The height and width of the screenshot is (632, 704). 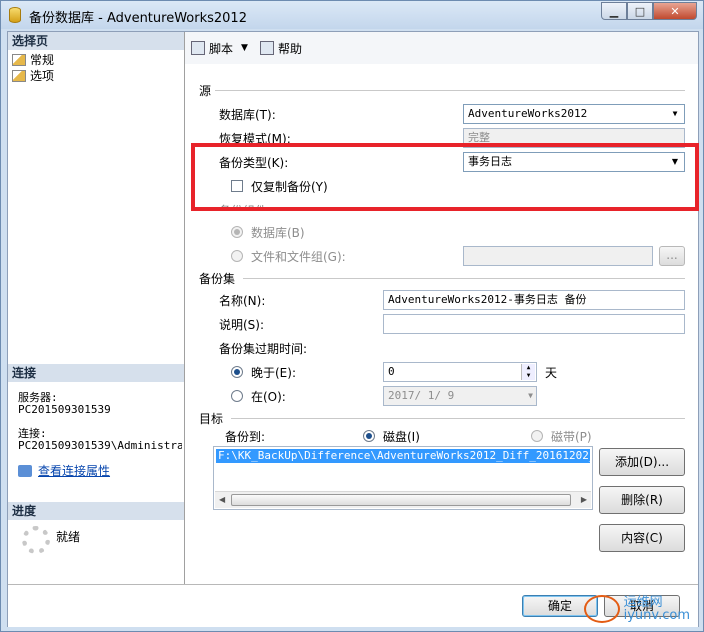 I want to click on component-database-radio, so click(x=237, y=232).